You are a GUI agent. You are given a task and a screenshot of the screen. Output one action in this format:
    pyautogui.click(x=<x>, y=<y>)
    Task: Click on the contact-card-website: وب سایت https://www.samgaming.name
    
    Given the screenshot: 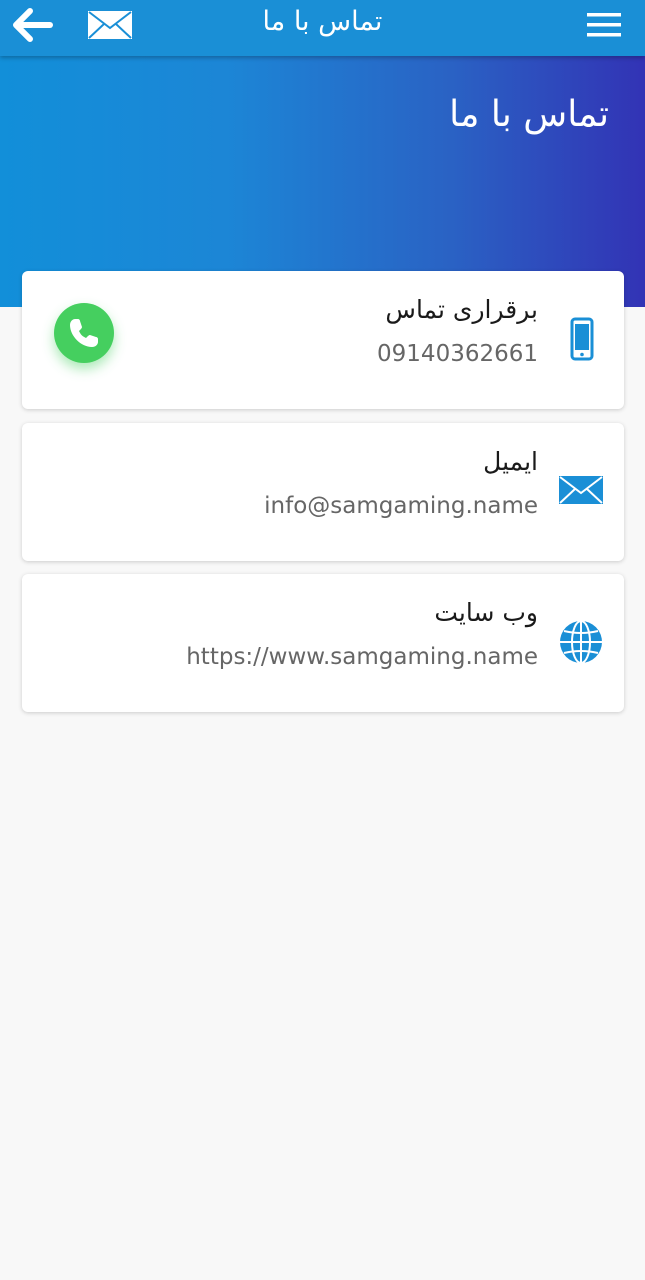 What is the action you would take?
    pyautogui.click(x=323, y=643)
    